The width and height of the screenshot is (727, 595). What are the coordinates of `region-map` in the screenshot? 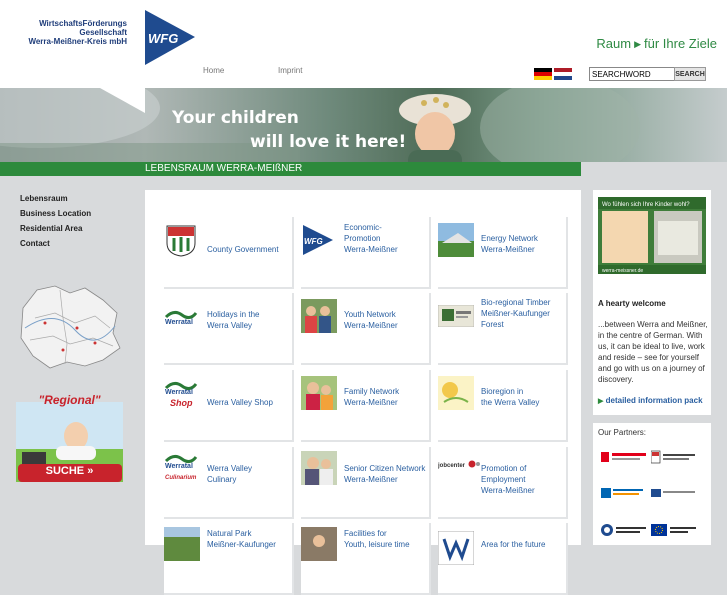 It's located at (70, 325).